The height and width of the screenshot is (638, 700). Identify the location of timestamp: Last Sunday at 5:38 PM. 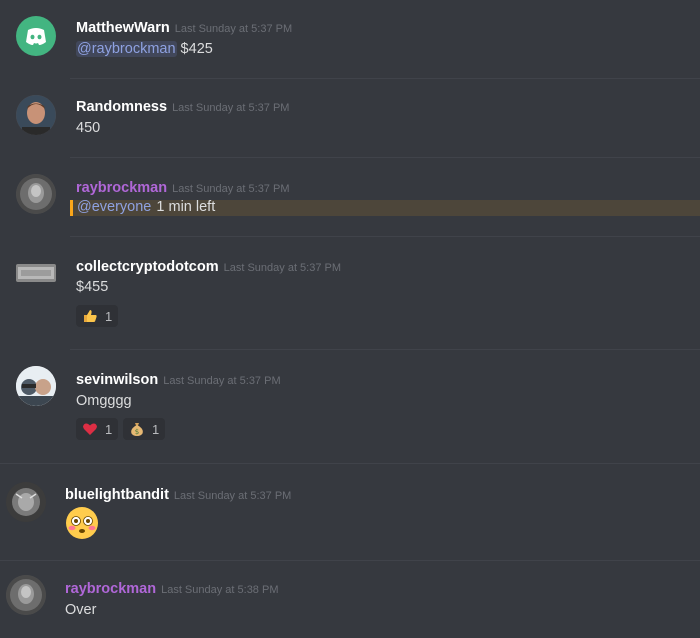
(220, 590).